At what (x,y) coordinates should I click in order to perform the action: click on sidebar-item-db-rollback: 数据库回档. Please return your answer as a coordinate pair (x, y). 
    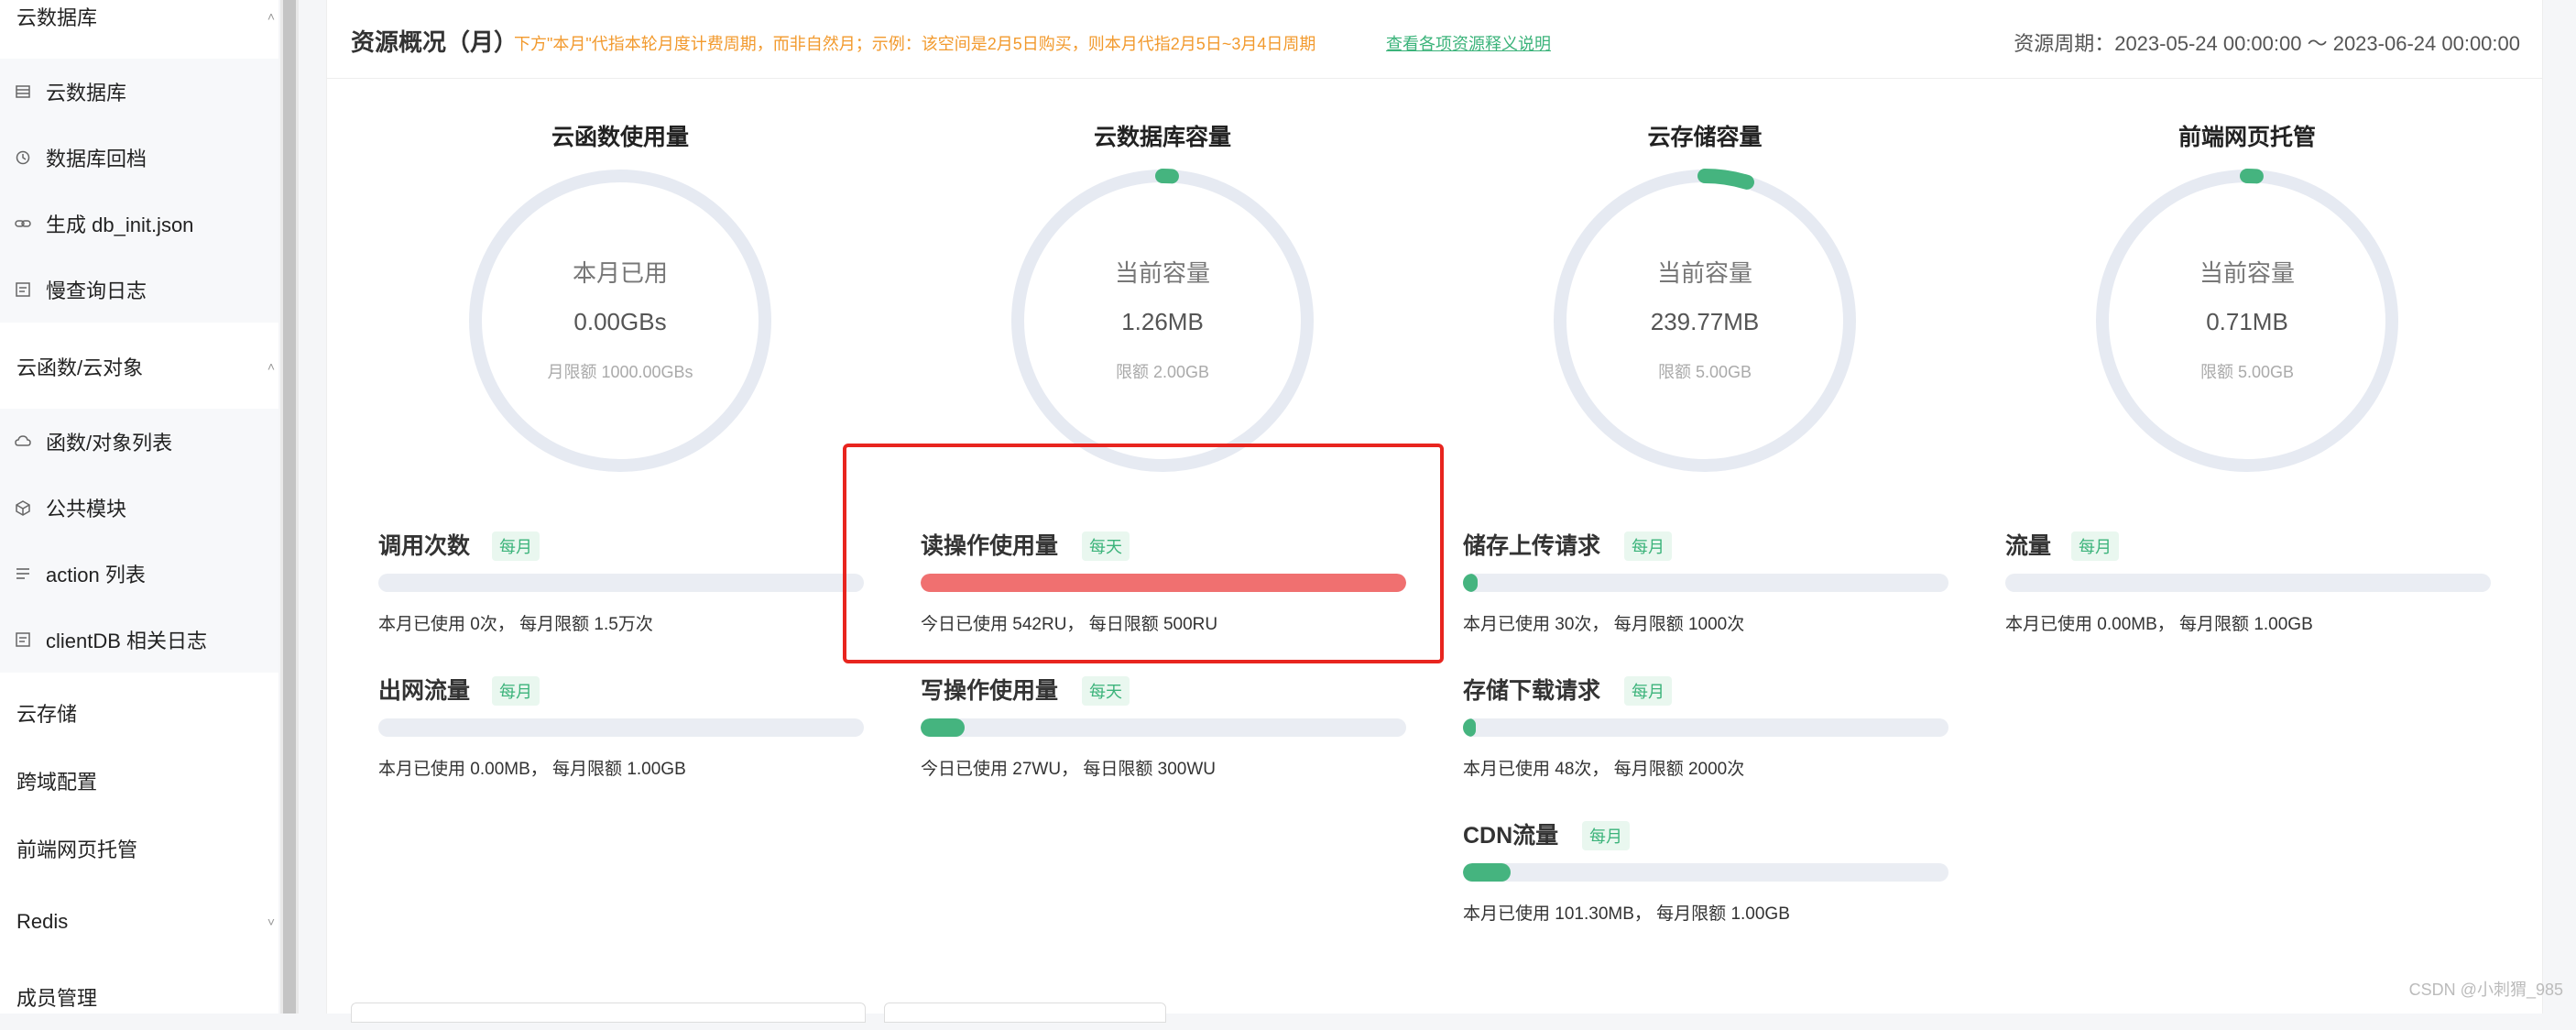
    Looking at the image, I should click on (139, 158).